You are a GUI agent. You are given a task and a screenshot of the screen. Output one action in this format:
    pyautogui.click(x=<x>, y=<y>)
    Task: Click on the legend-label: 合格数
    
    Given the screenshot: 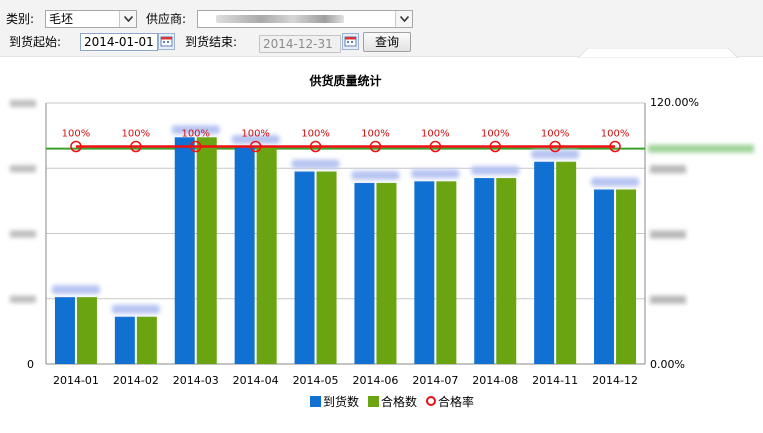 What is the action you would take?
    pyautogui.click(x=399, y=401)
    